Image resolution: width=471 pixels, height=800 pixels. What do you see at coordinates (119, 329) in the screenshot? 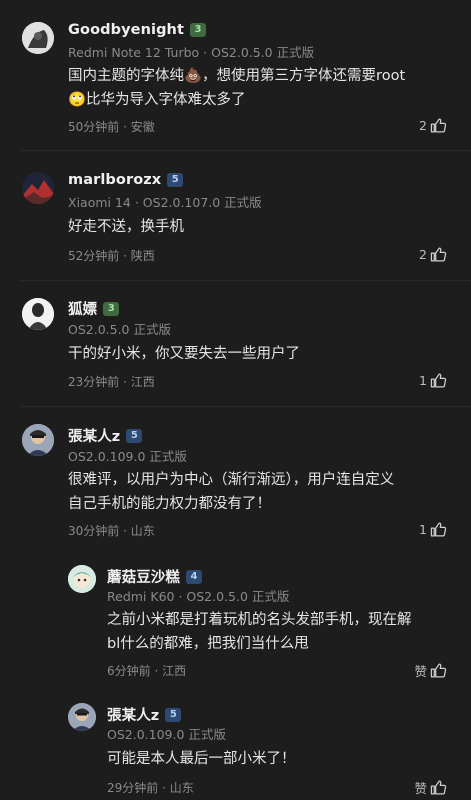
I see `device-info: OS2.0.5.0 正式版` at bounding box center [119, 329].